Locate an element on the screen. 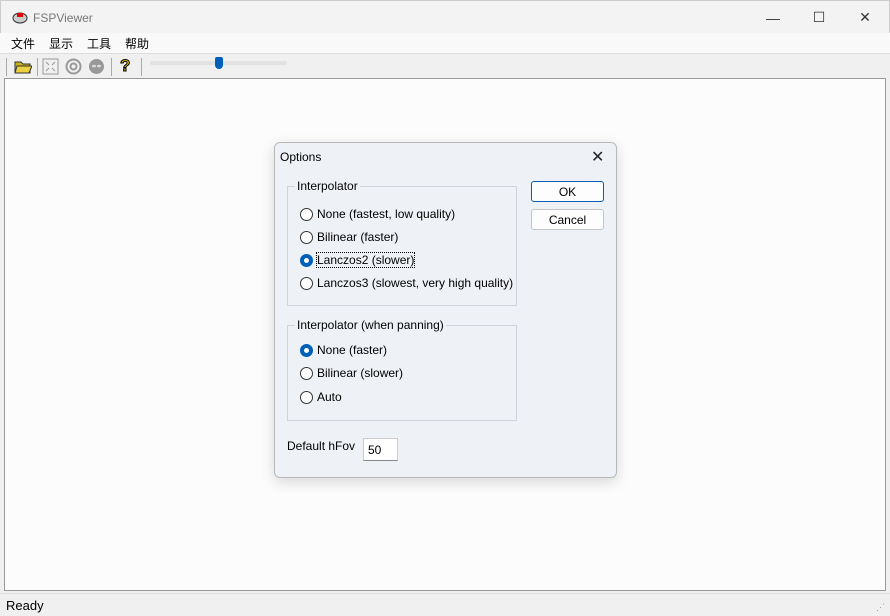 This screenshot has height=616, width=890. app-icon is located at coordinates (20, 18).